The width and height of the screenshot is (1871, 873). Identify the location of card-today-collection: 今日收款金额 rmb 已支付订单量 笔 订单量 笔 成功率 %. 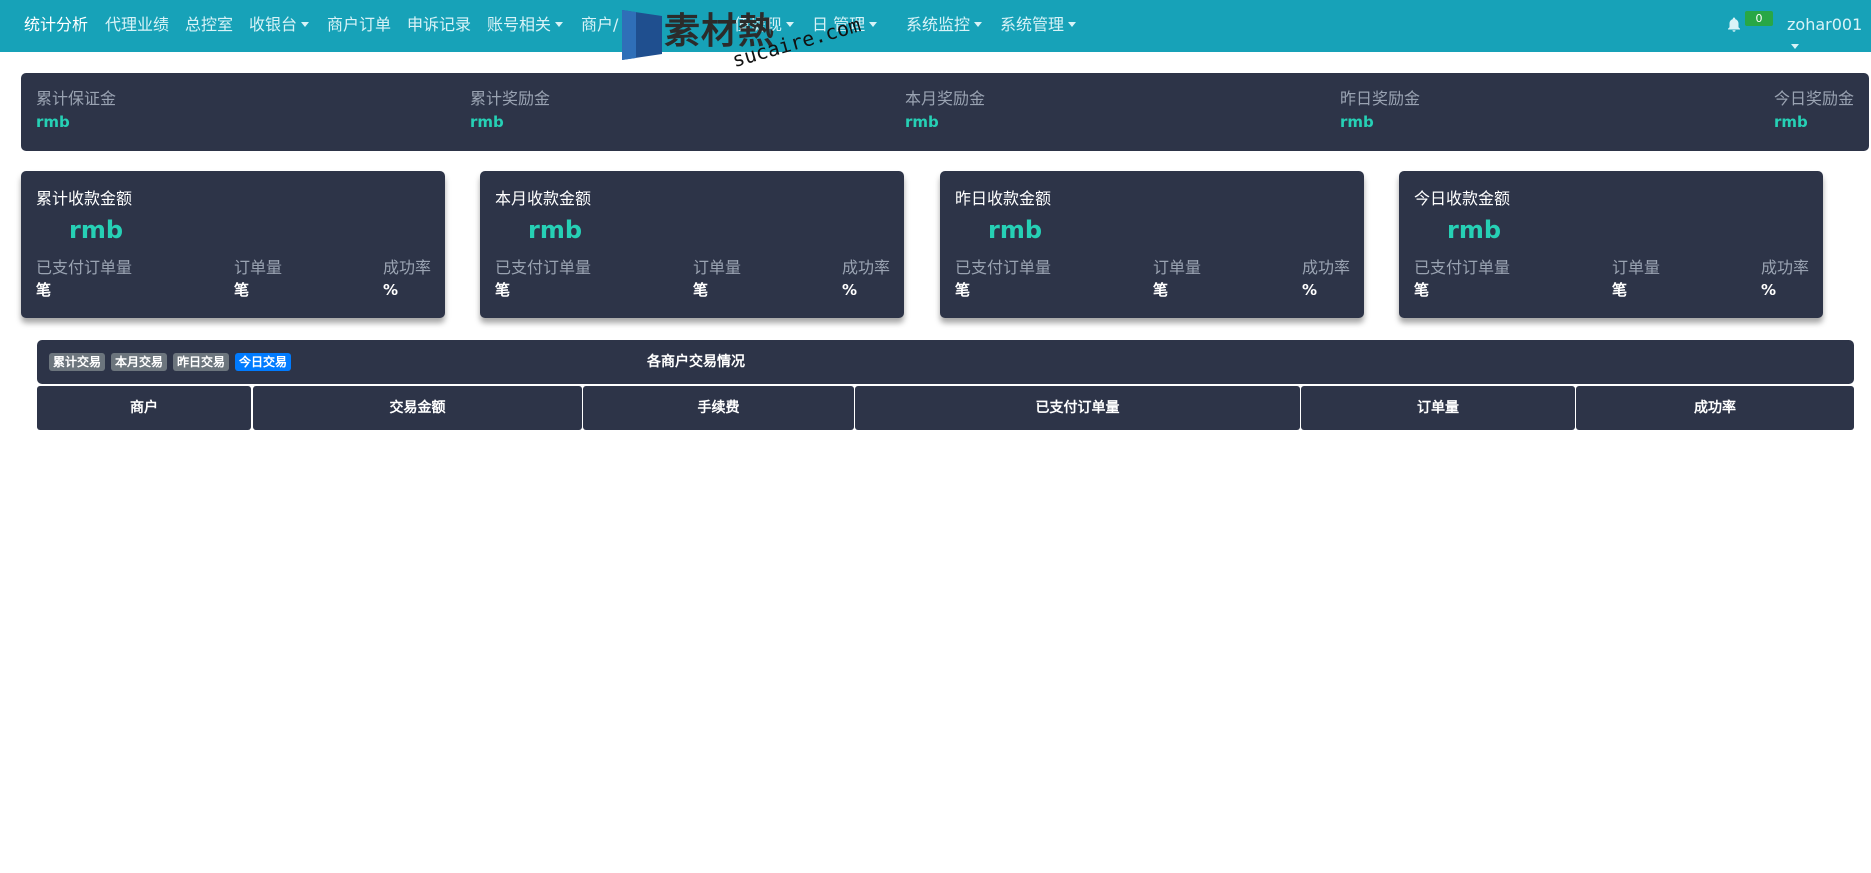
(1611, 244).